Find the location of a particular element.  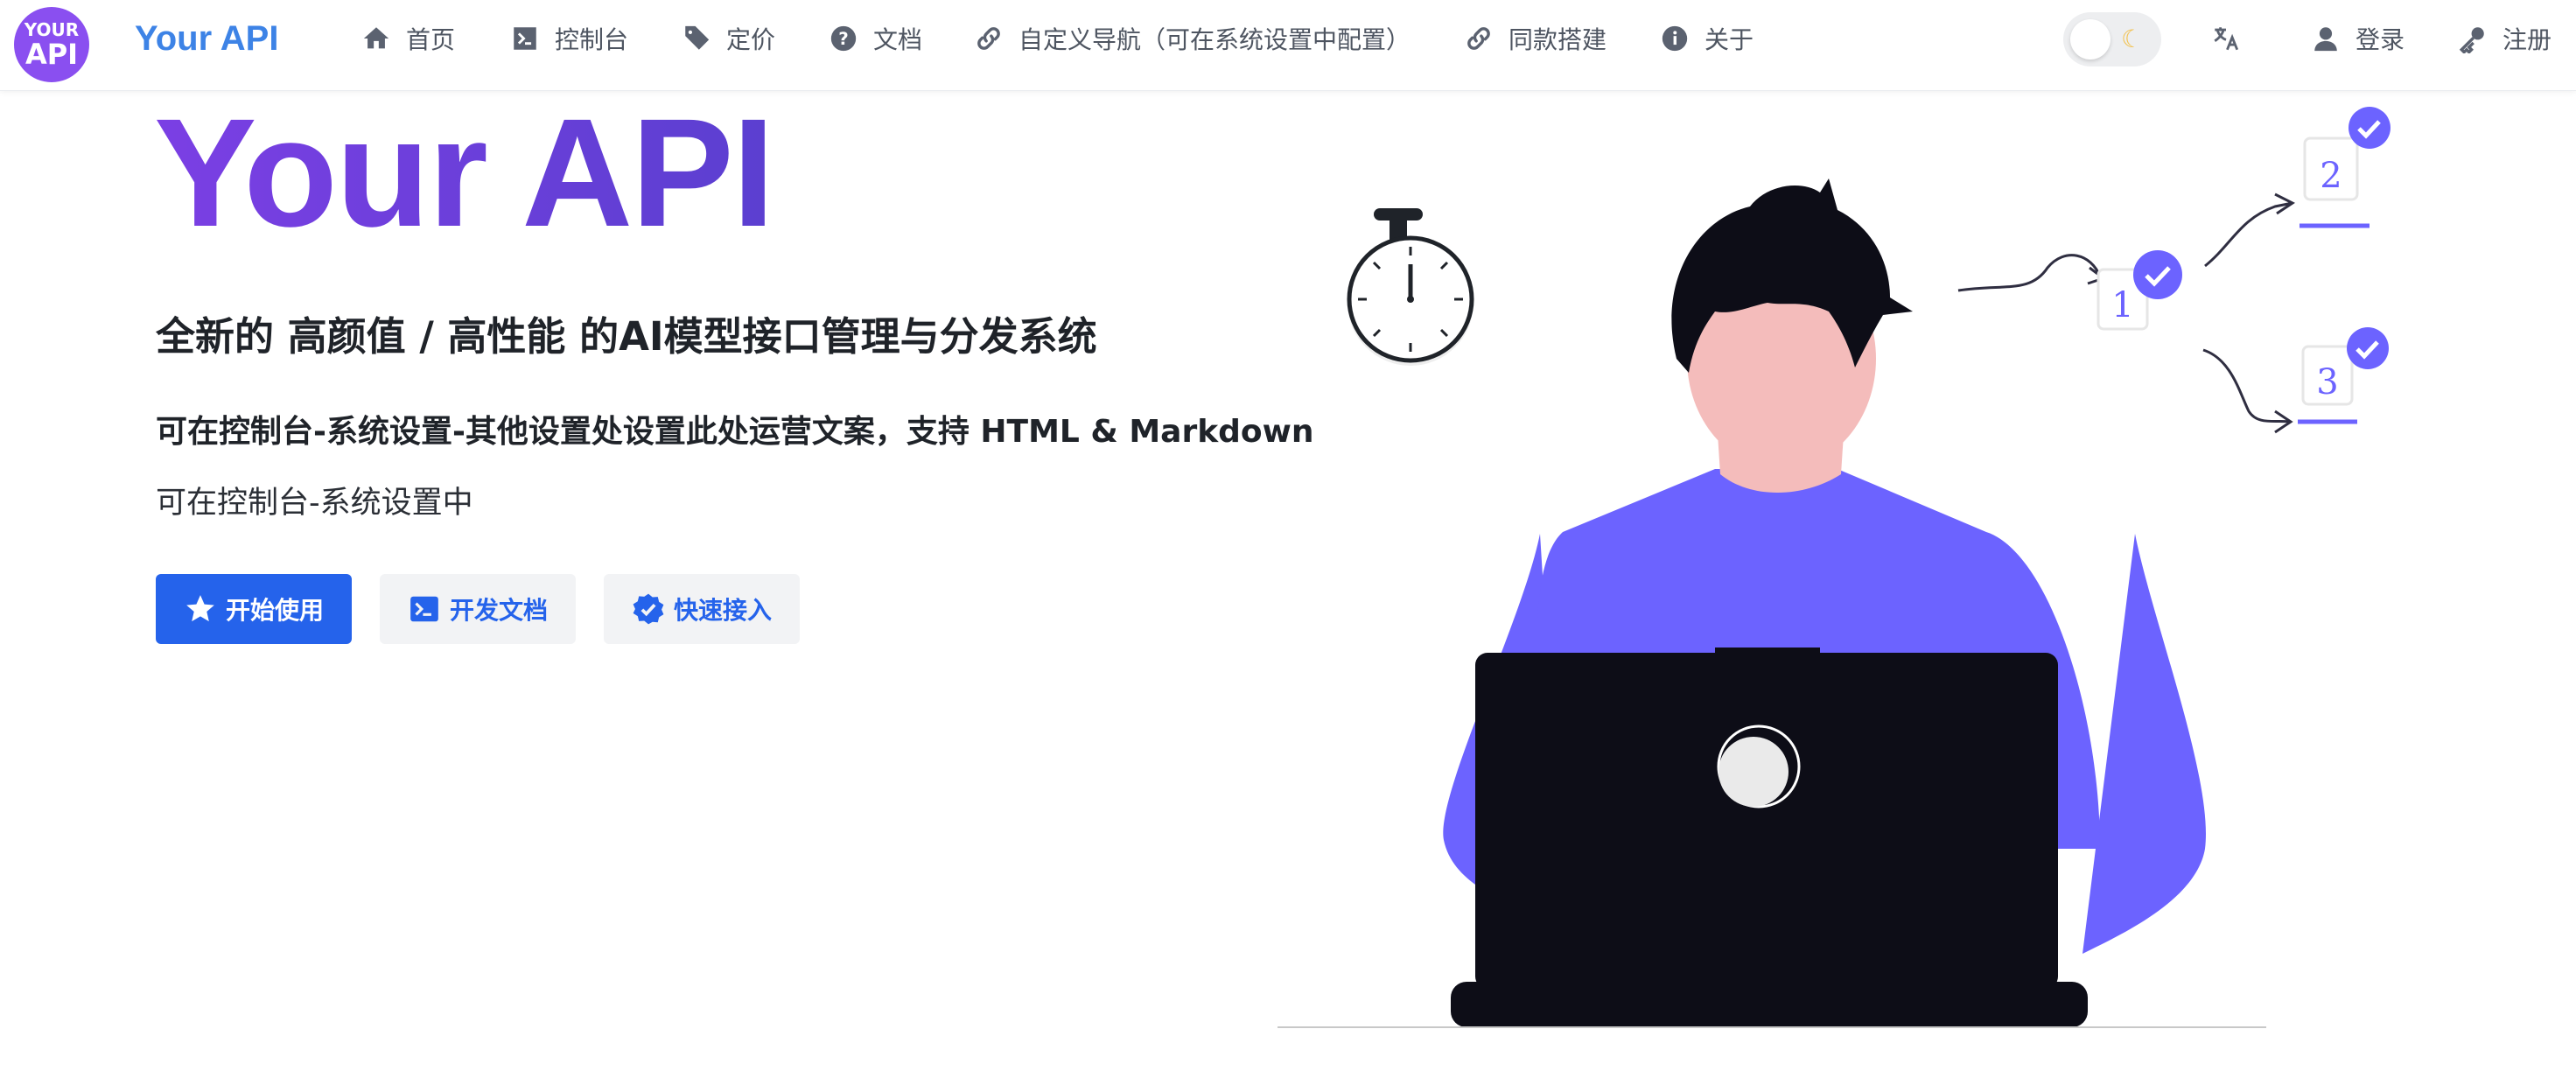

step-2-label: 2 is located at coordinates (2331, 176).